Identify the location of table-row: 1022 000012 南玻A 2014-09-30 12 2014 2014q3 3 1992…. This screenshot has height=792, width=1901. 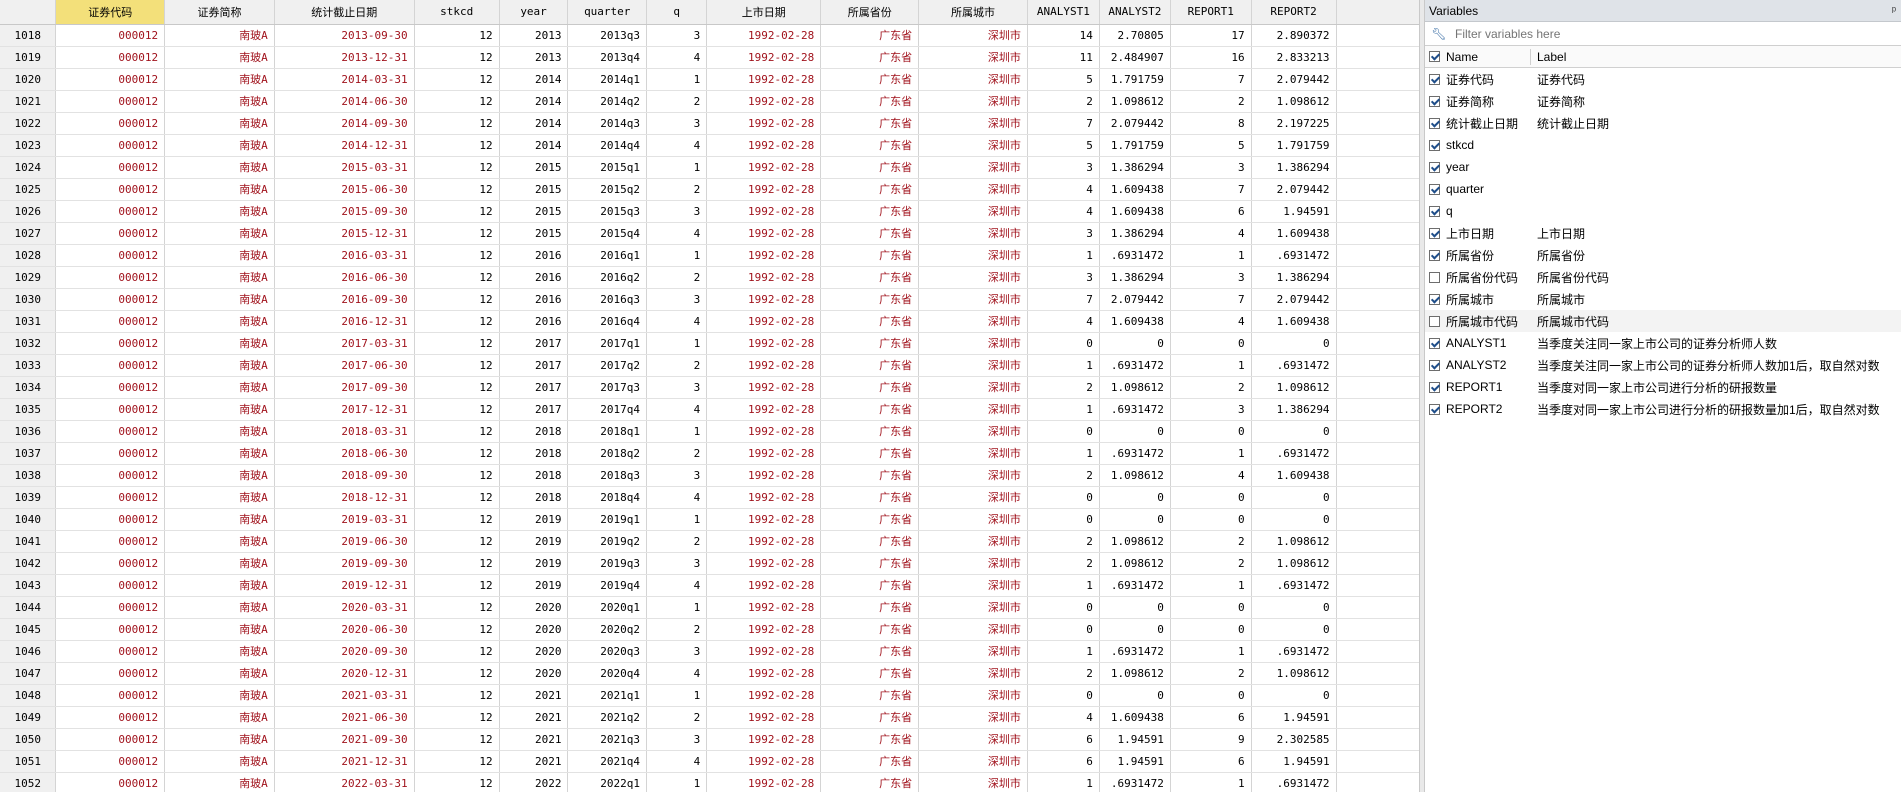
(709, 123).